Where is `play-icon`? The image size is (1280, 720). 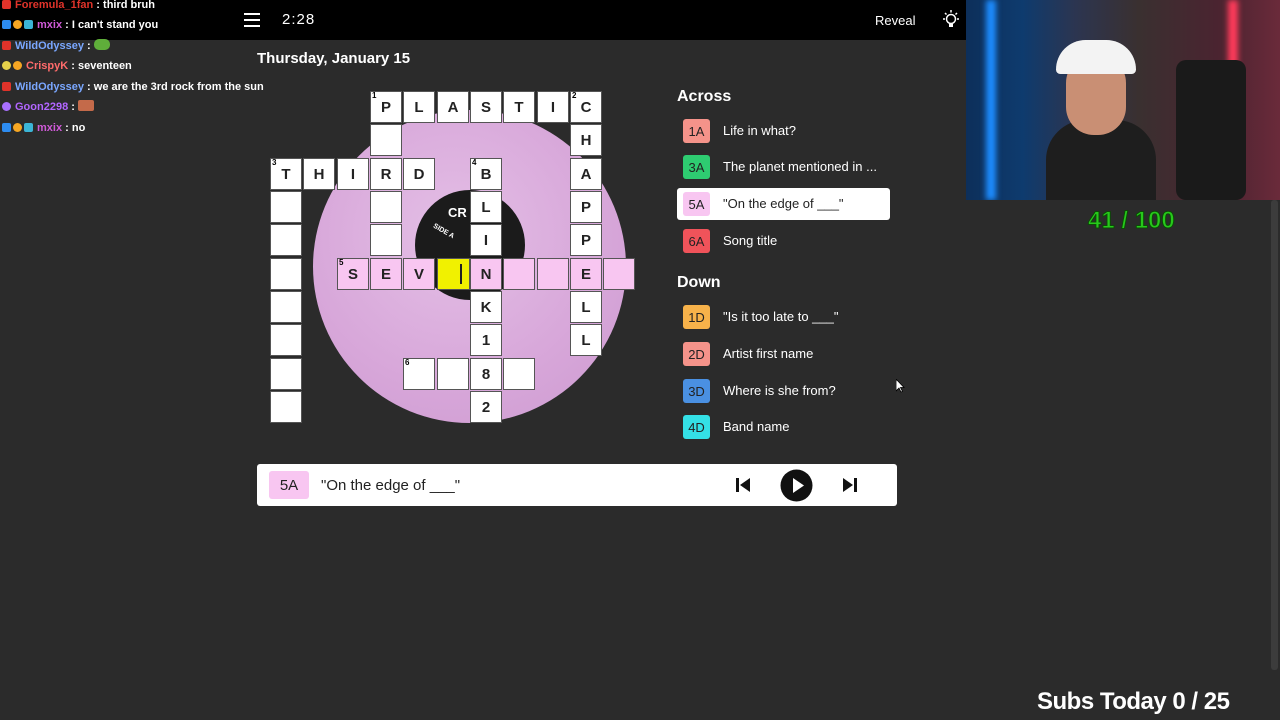 play-icon is located at coordinates (796, 485).